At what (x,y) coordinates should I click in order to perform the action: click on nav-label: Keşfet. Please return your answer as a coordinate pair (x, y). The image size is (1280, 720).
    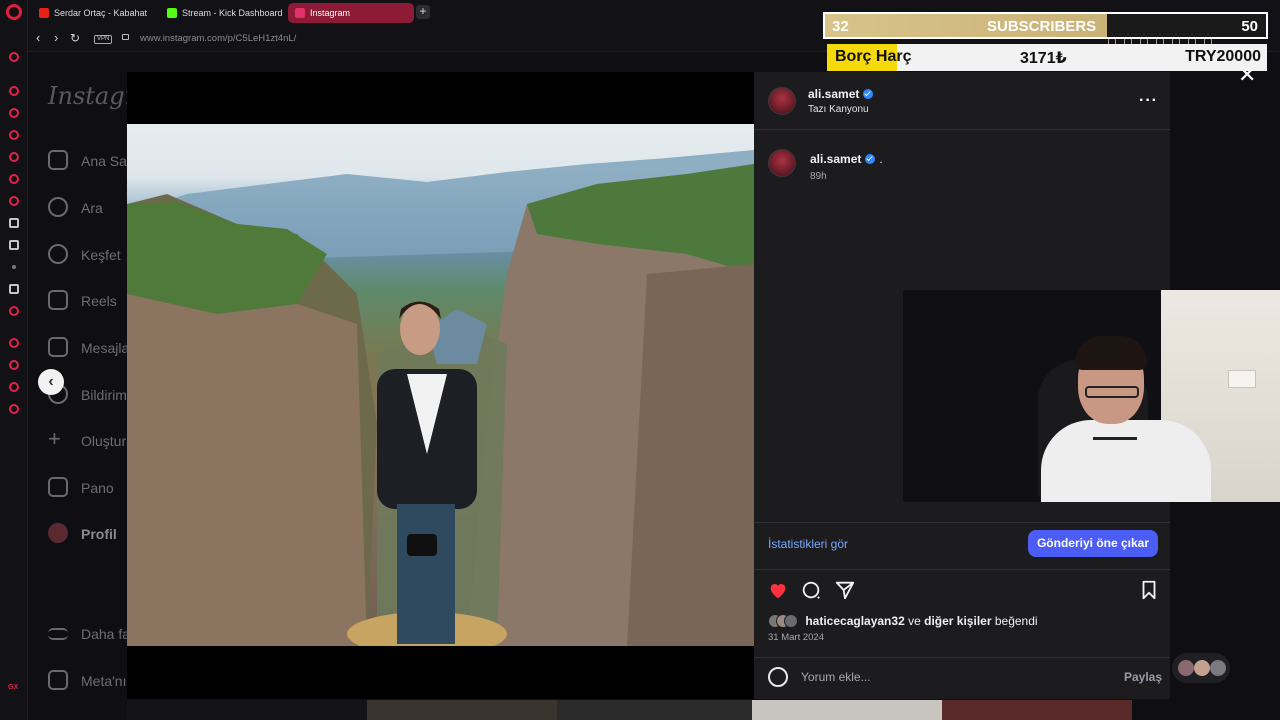
    Looking at the image, I should click on (101, 255).